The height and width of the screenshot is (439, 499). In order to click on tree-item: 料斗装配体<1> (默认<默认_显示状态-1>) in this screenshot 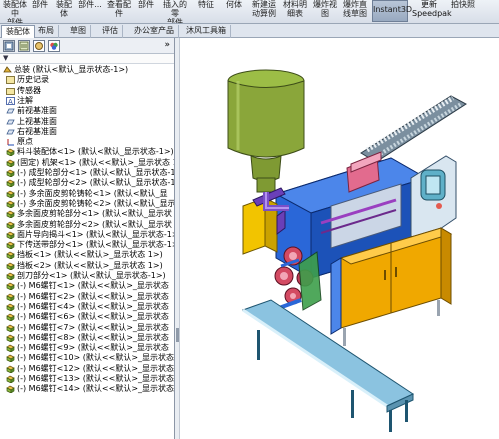, I will do `click(87, 152)`.